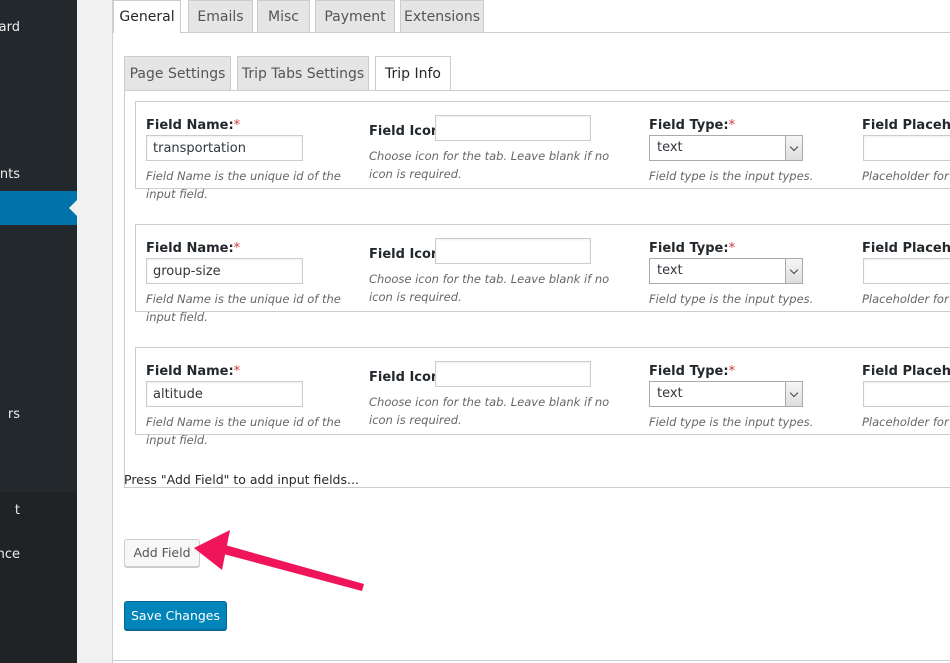  Describe the element at coordinates (38, 29) in the screenshot. I see `sidebar-item-dashboard: ard` at that location.